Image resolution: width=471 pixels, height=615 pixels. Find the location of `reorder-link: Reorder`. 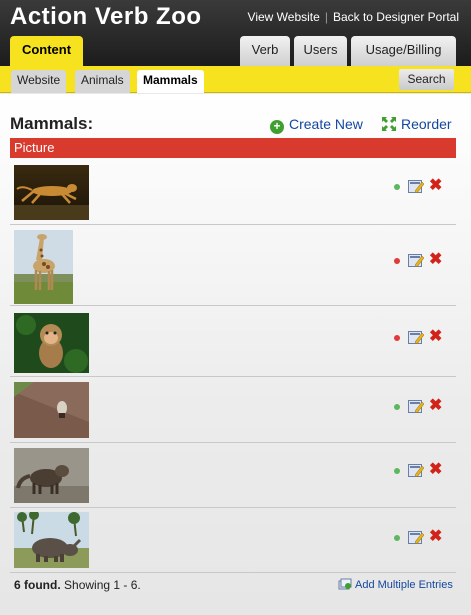

reorder-link: Reorder is located at coordinates (416, 124).